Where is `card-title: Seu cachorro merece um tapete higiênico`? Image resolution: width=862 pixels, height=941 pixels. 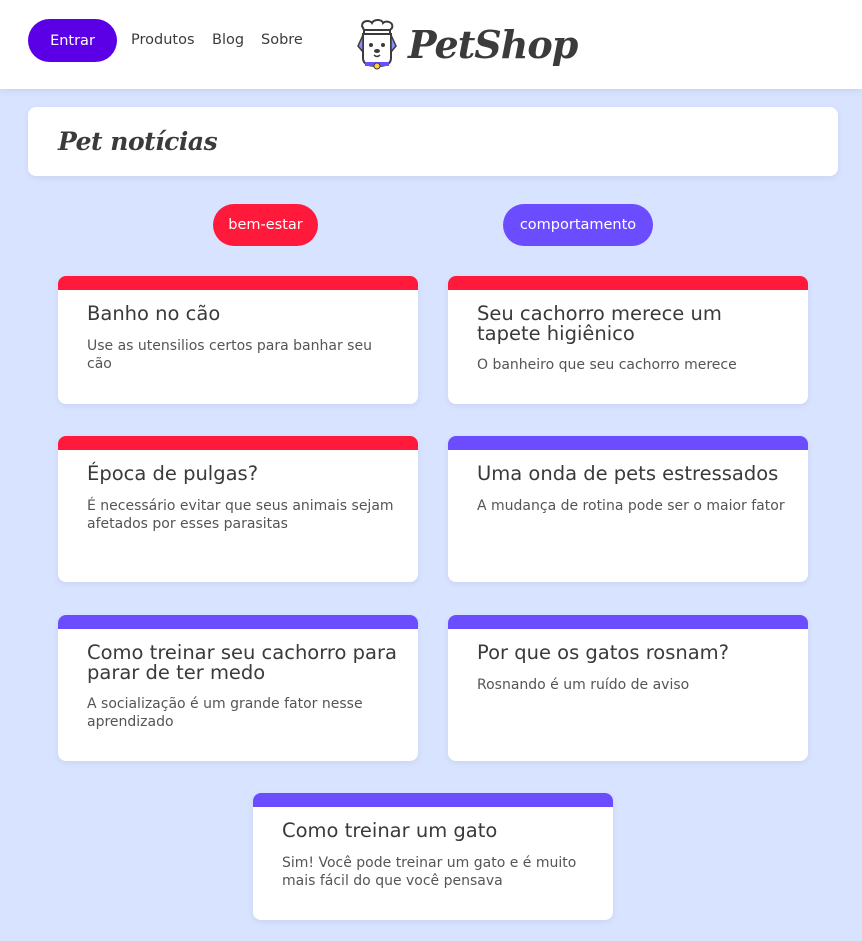
card-title: Seu cachorro merece um tapete higiênico is located at coordinates (599, 323).